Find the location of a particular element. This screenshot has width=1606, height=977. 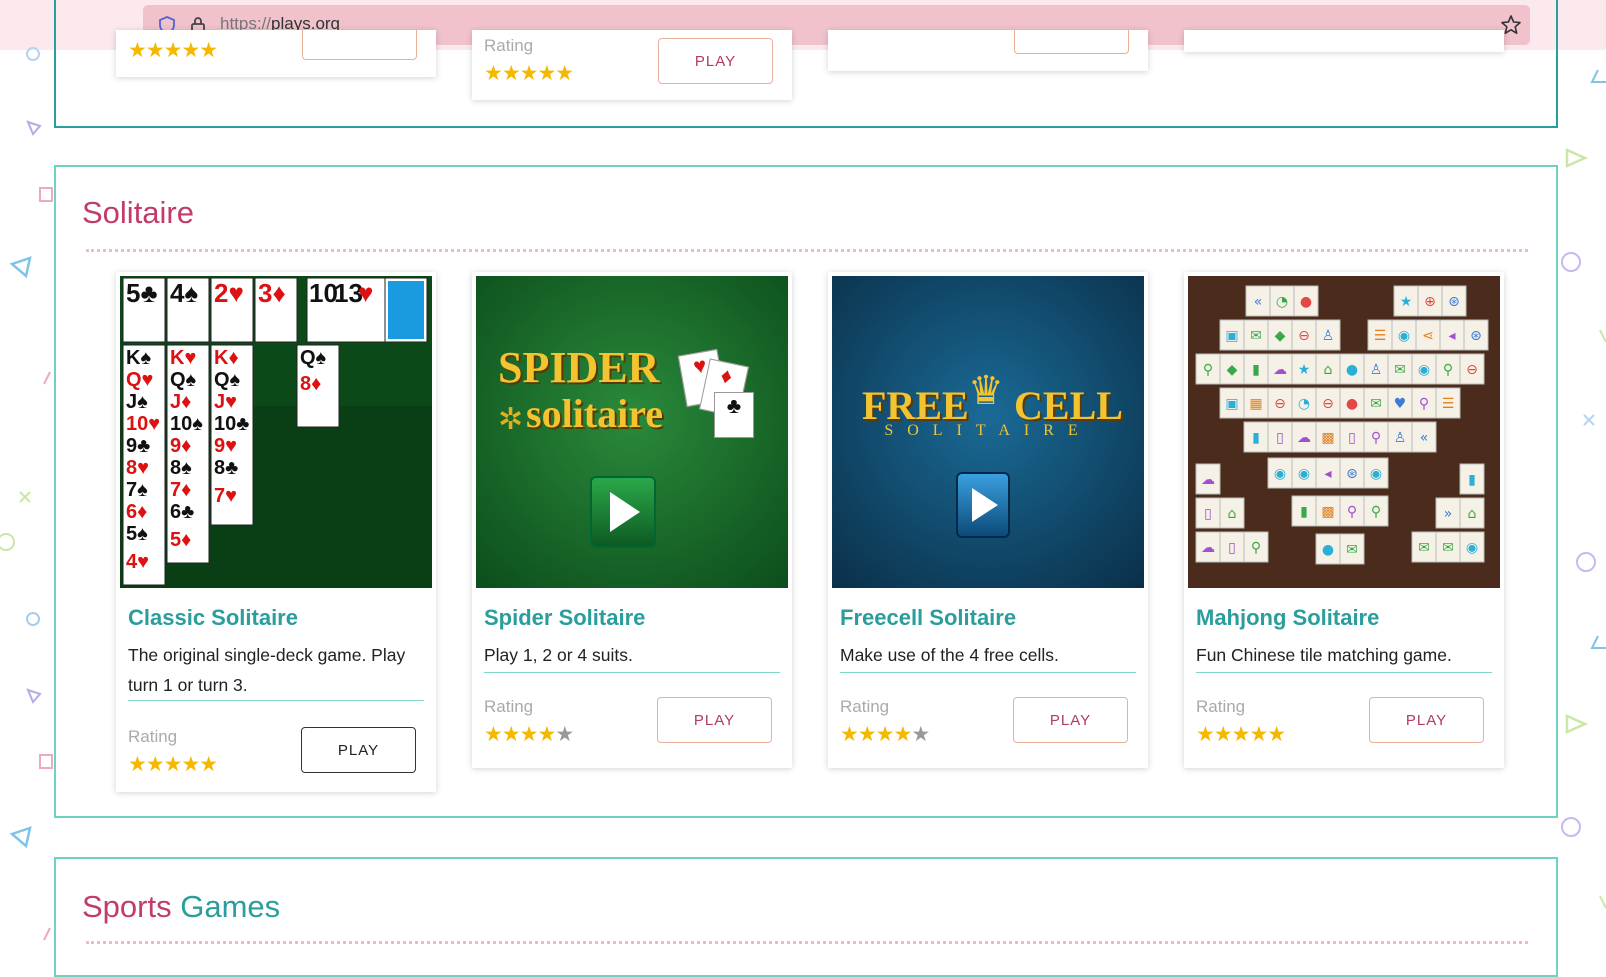

svg-text: 4♠ is located at coordinates (184, 293).